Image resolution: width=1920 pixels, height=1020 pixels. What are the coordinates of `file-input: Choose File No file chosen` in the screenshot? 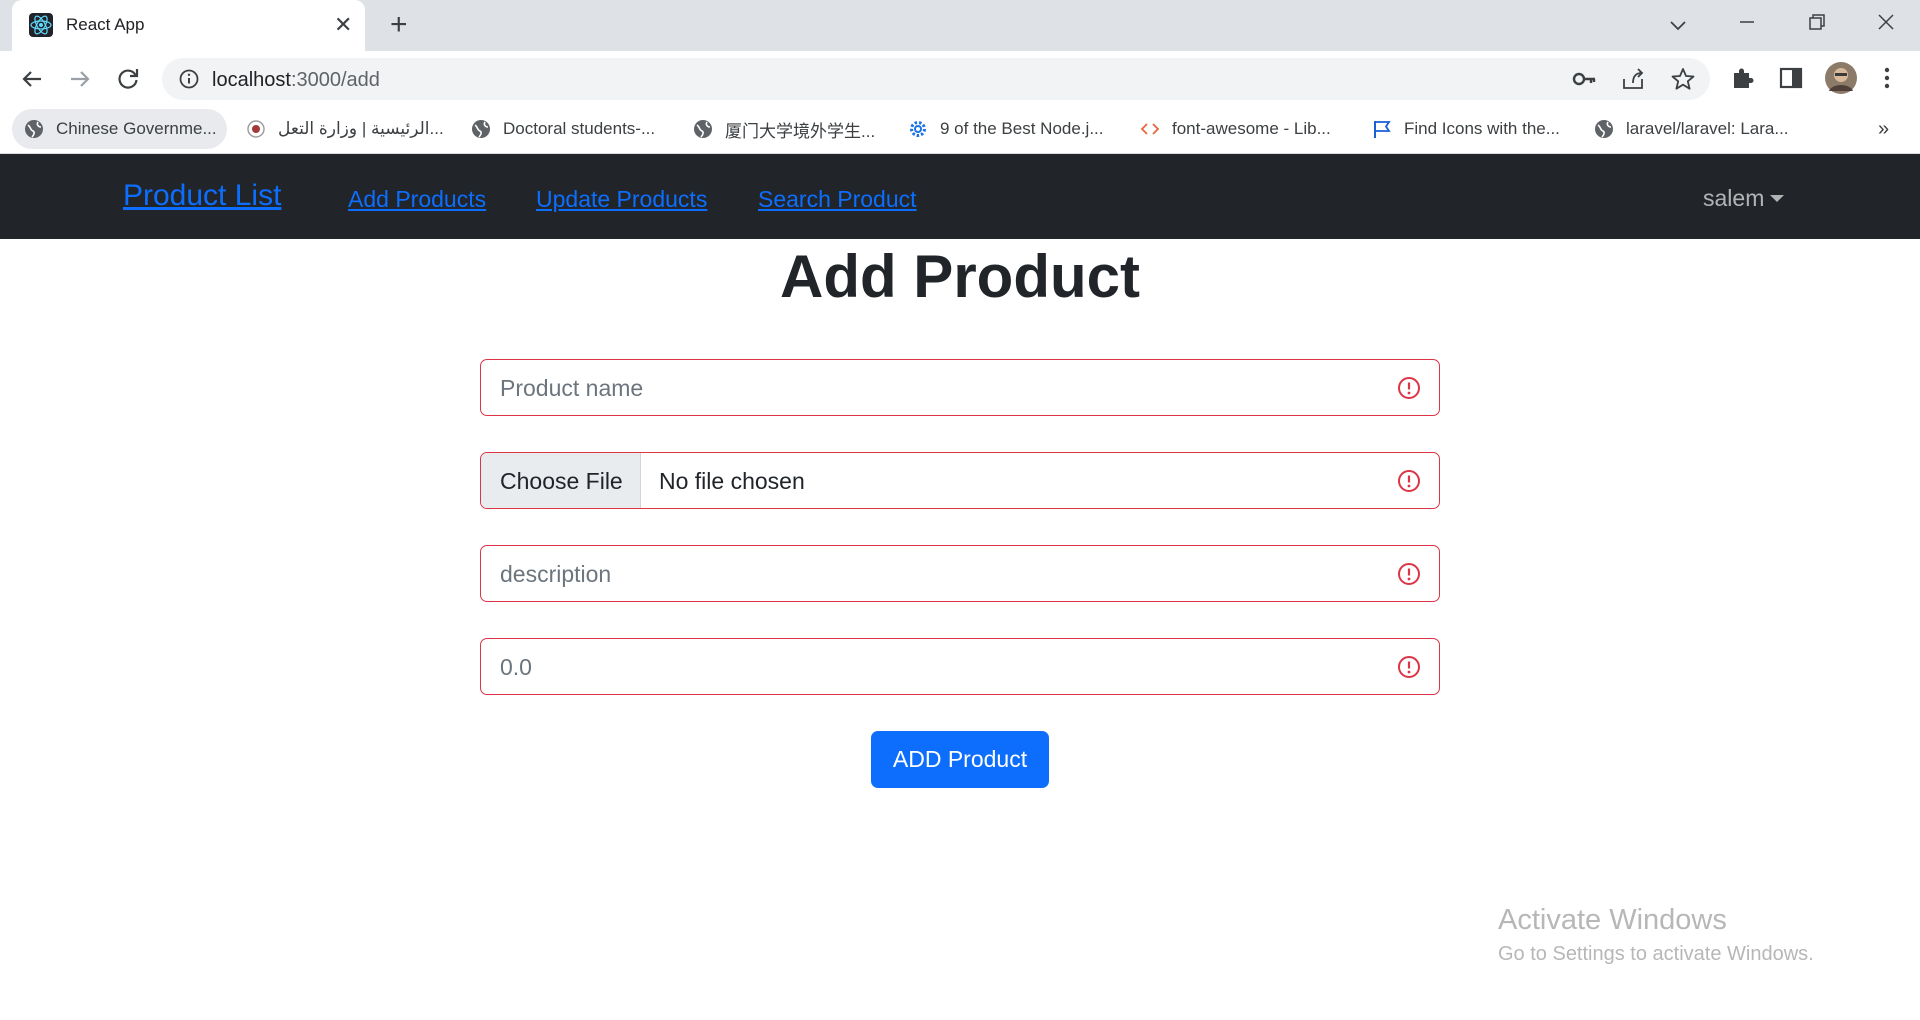 It's located at (960, 480).